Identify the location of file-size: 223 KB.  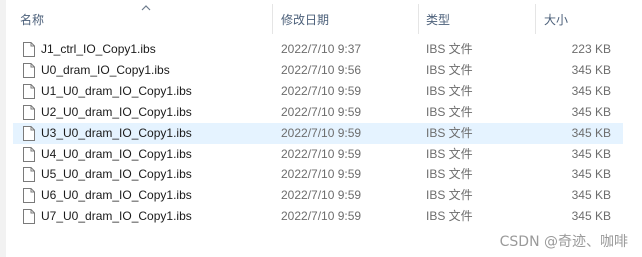
(591, 49).